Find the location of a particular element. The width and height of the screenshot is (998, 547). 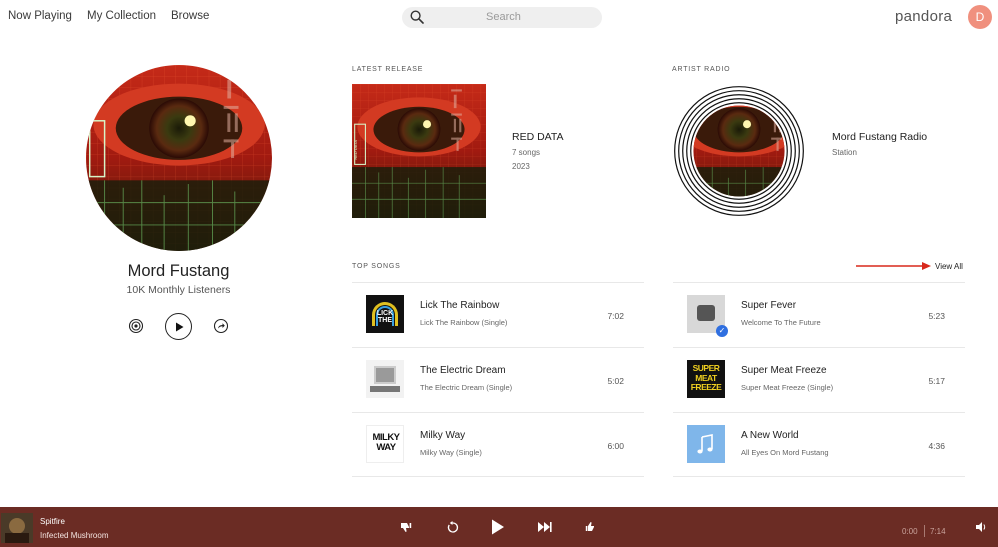

artist-name: Mord Fustang is located at coordinates (178, 271).